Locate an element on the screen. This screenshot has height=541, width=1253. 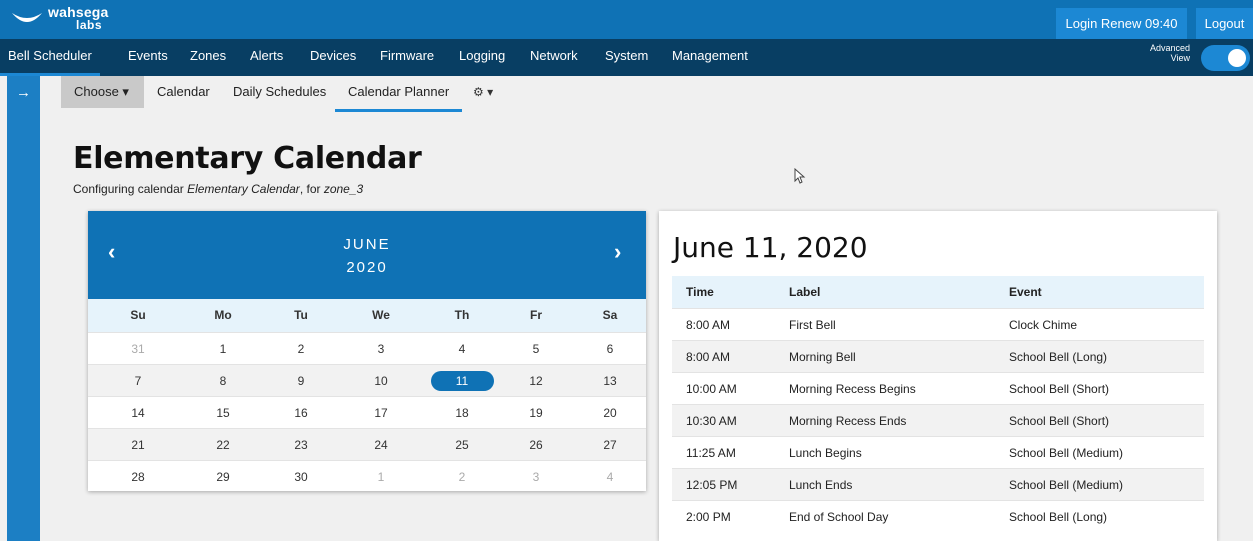
calendar-day: 30 is located at coordinates (301, 477).